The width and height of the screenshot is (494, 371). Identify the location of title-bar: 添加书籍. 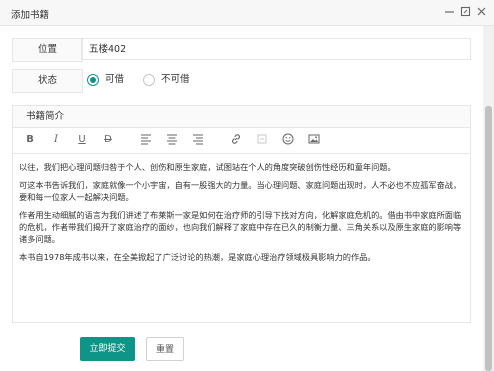
(247, 13).